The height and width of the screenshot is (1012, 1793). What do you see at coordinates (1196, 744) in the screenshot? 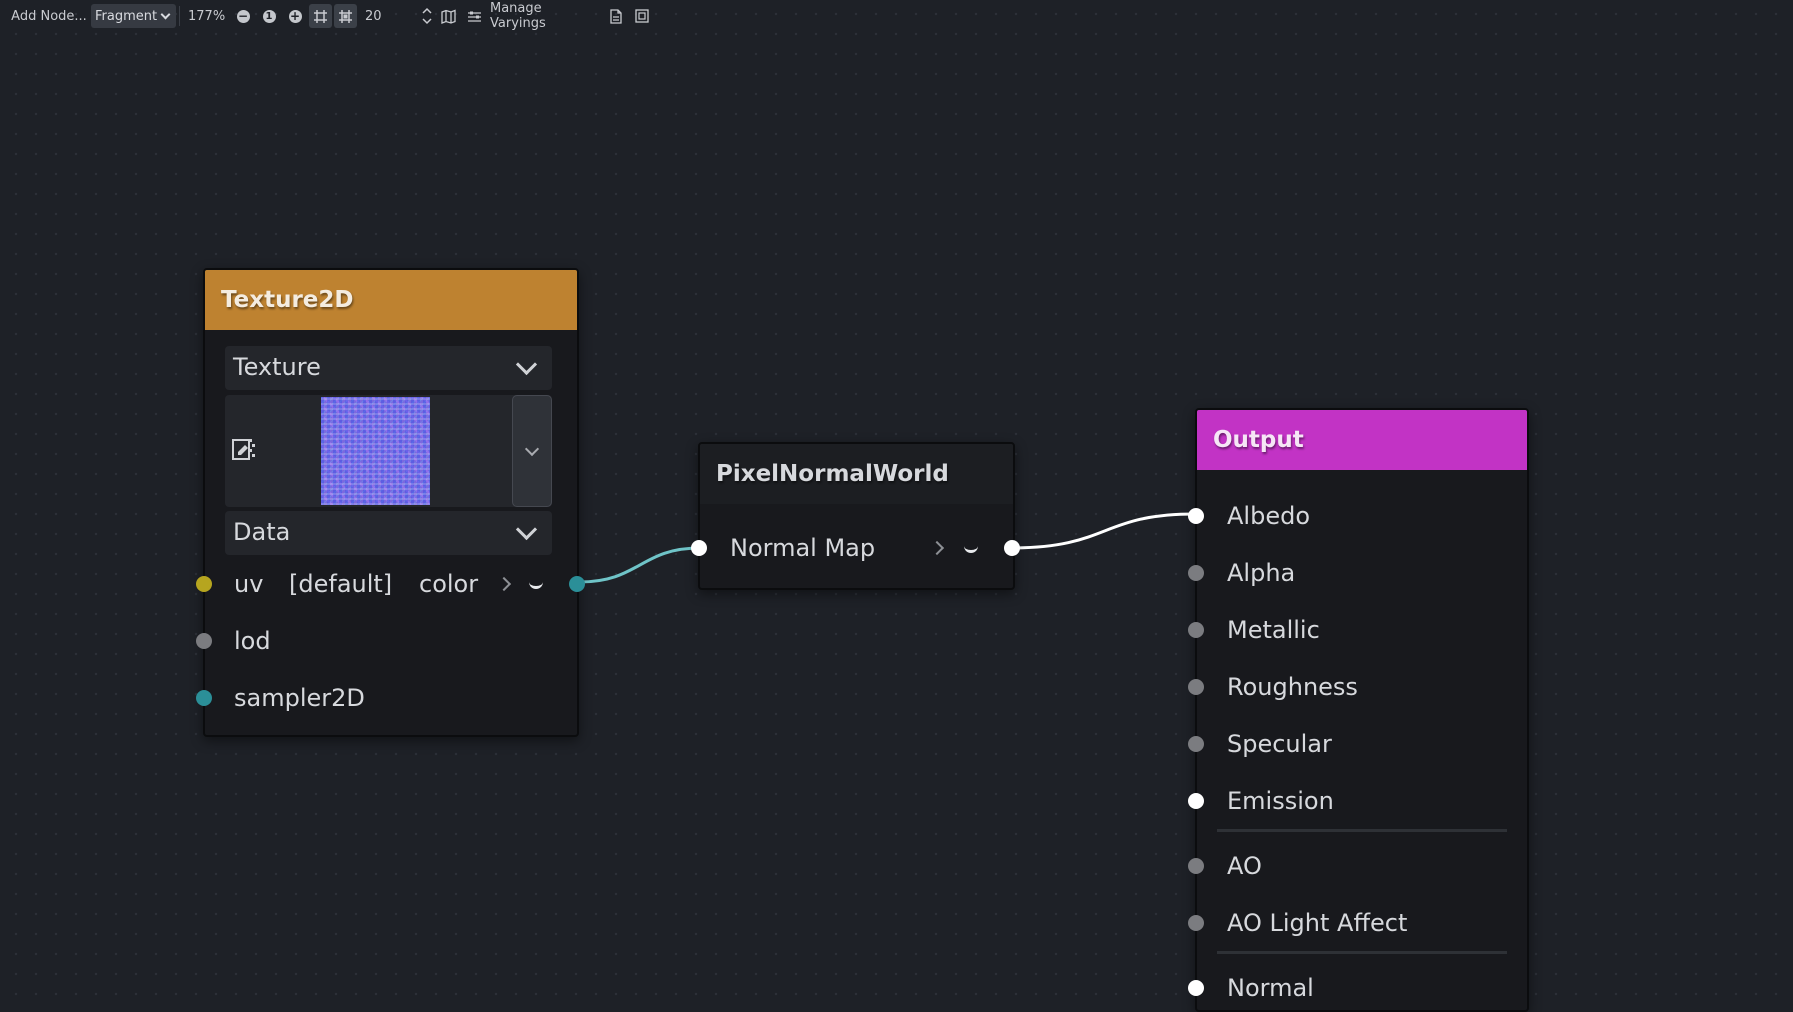
I see `specular-input-port` at bounding box center [1196, 744].